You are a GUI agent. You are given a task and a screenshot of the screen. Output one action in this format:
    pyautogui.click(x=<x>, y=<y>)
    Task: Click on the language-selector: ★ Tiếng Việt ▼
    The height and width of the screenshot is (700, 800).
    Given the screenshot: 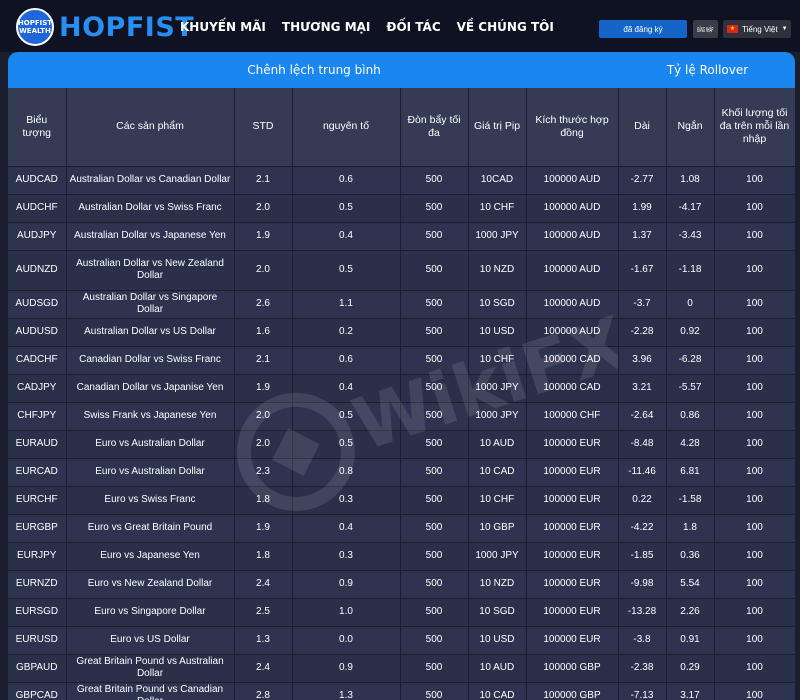 What is the action you would take?
    pyautogui.click(x=757, y=29)
    